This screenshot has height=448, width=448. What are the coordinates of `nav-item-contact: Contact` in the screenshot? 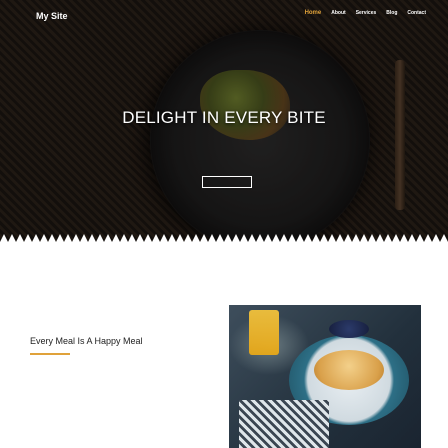 It's located at (416, 13).